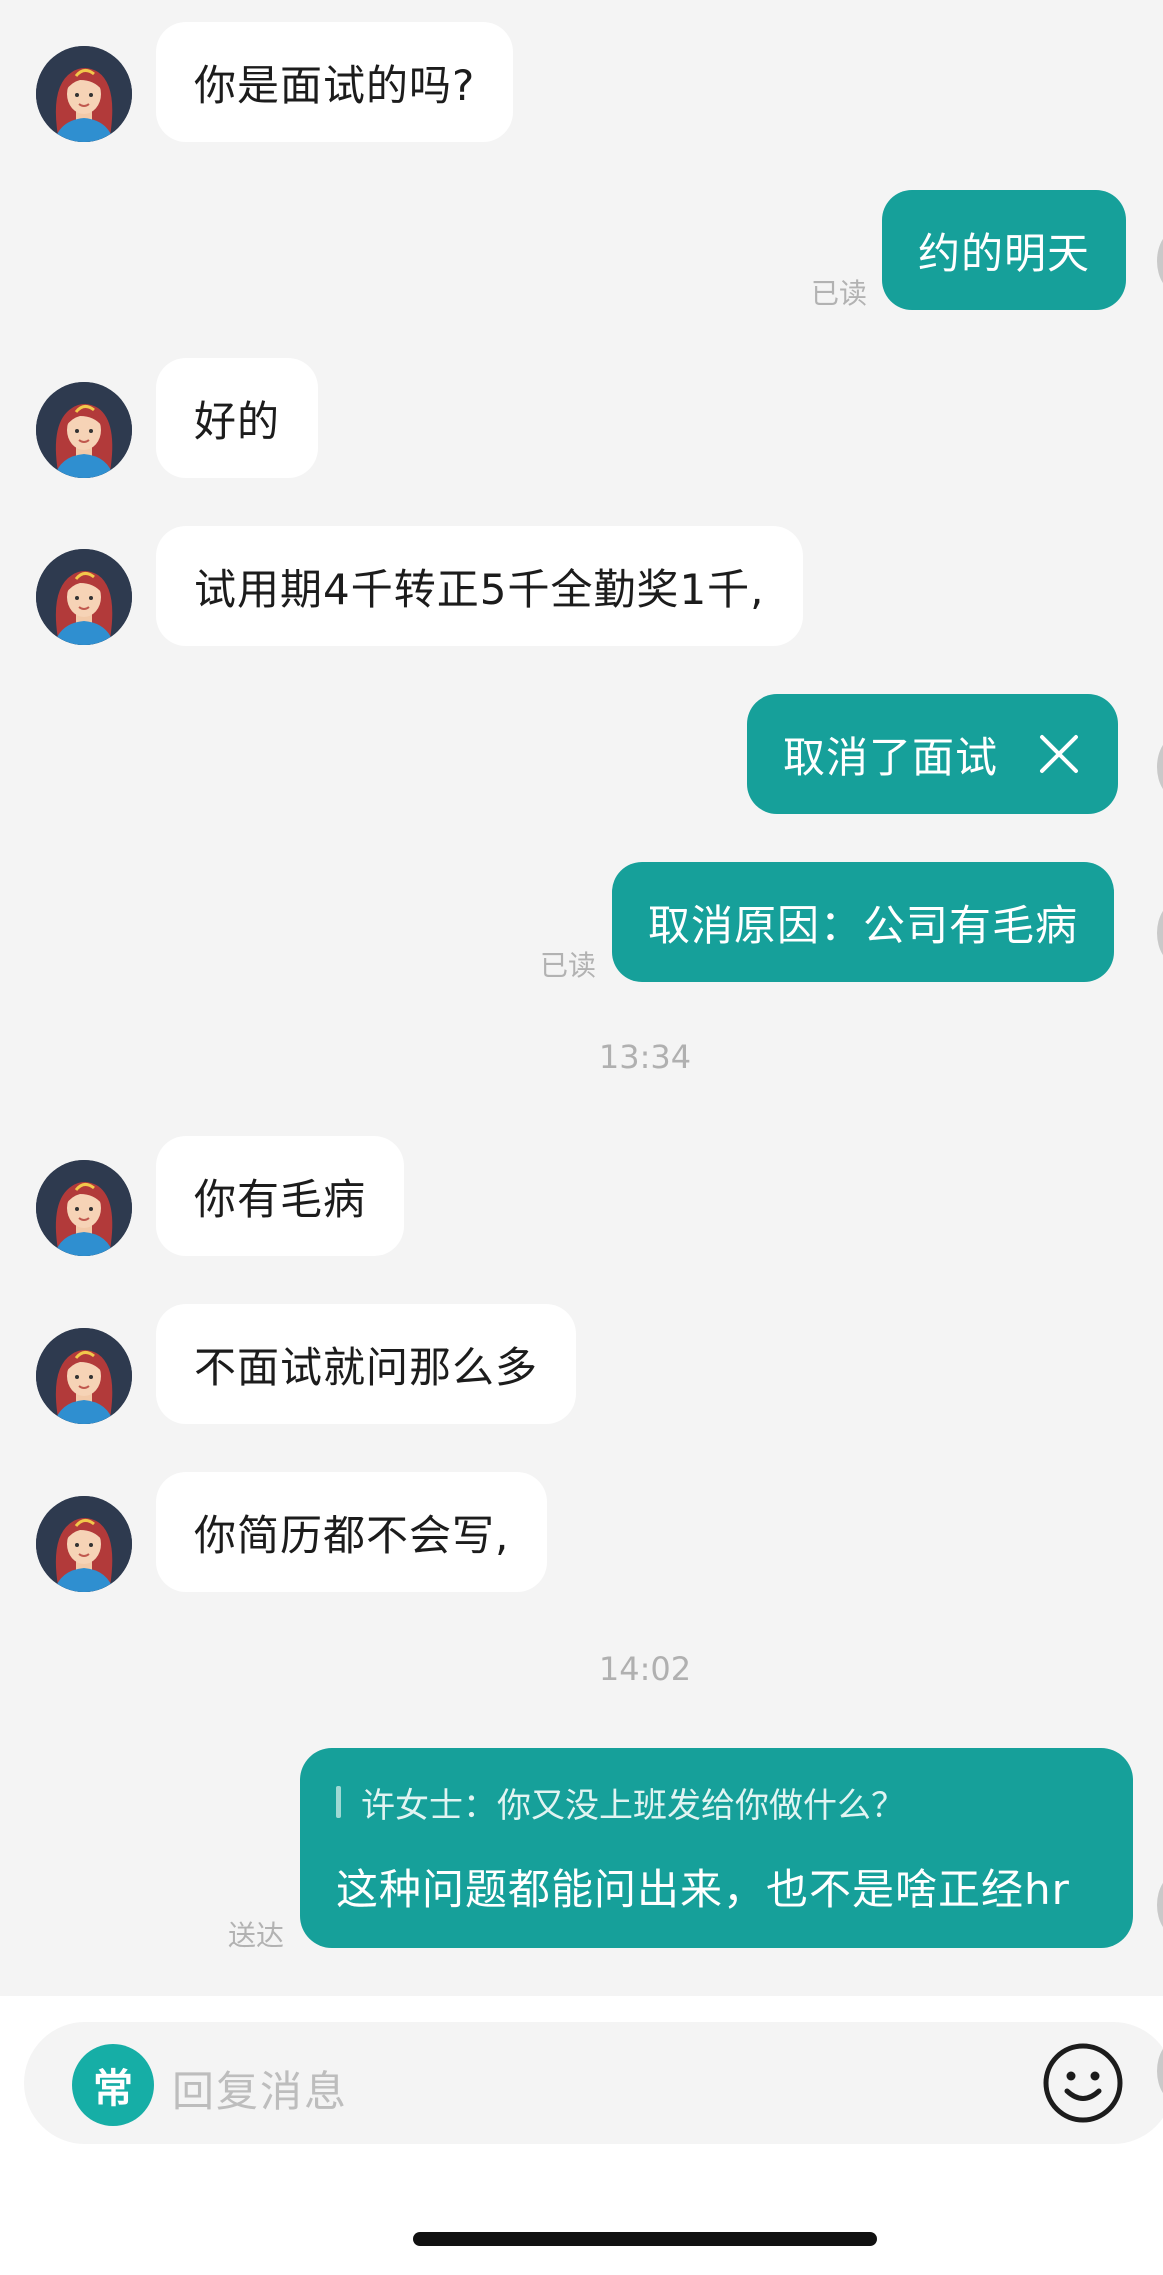 The image size is (1163, 2275). What do you see at coordinates (645, 1057) in the screenshot?
I see `timestamp: 13:34` at bounding box center [645, 1057].